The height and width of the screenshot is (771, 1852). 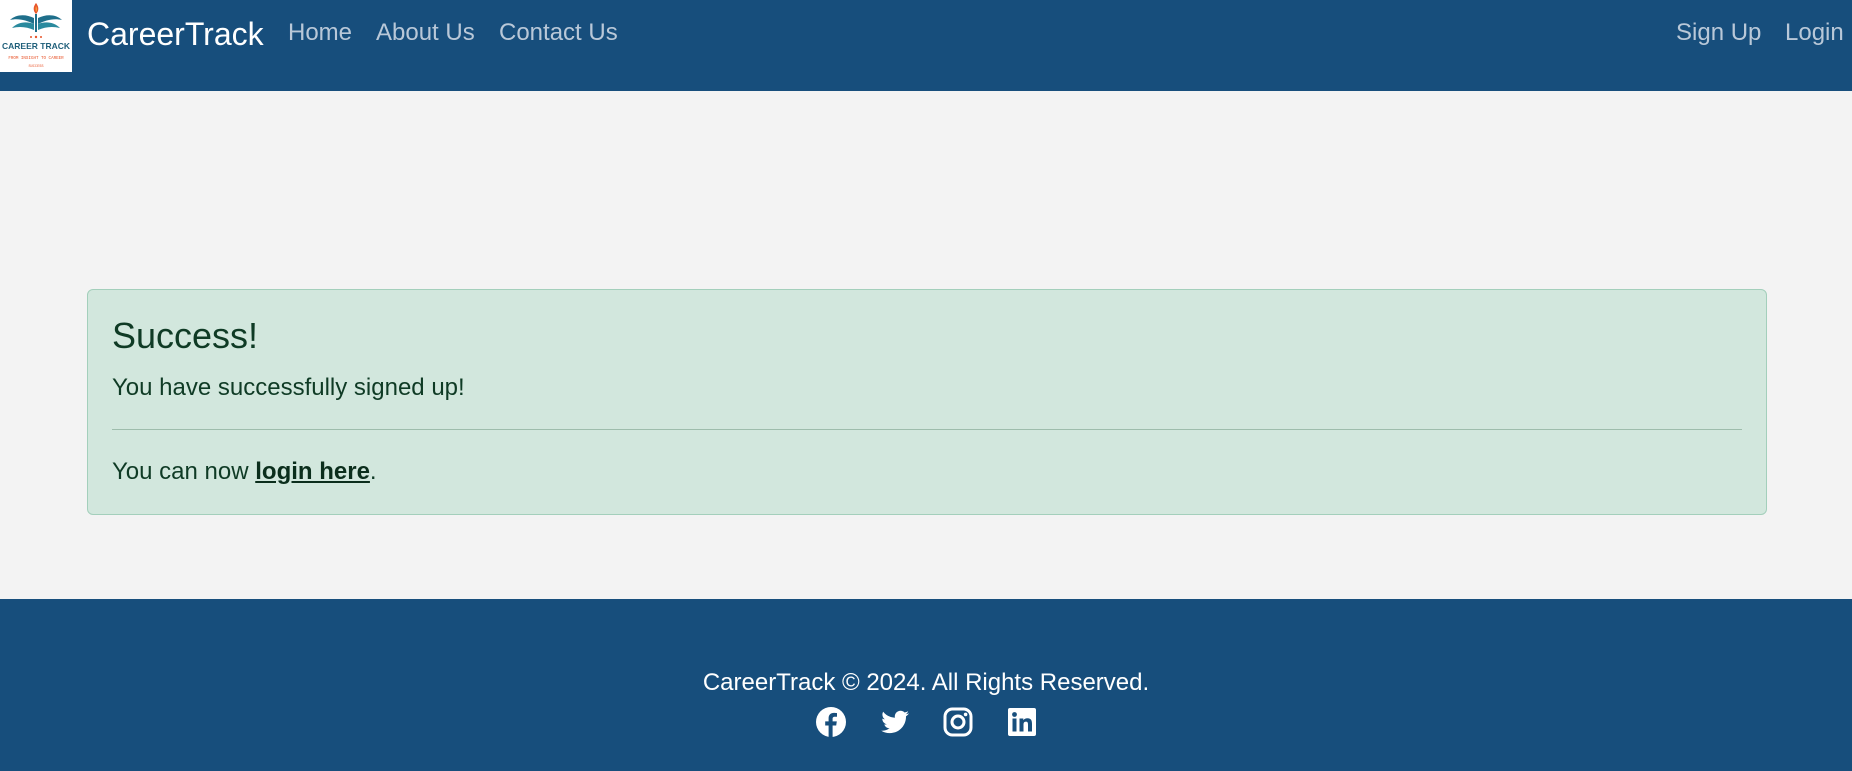 I want to click on login-here-link: login here, so click(x=312, y=471).